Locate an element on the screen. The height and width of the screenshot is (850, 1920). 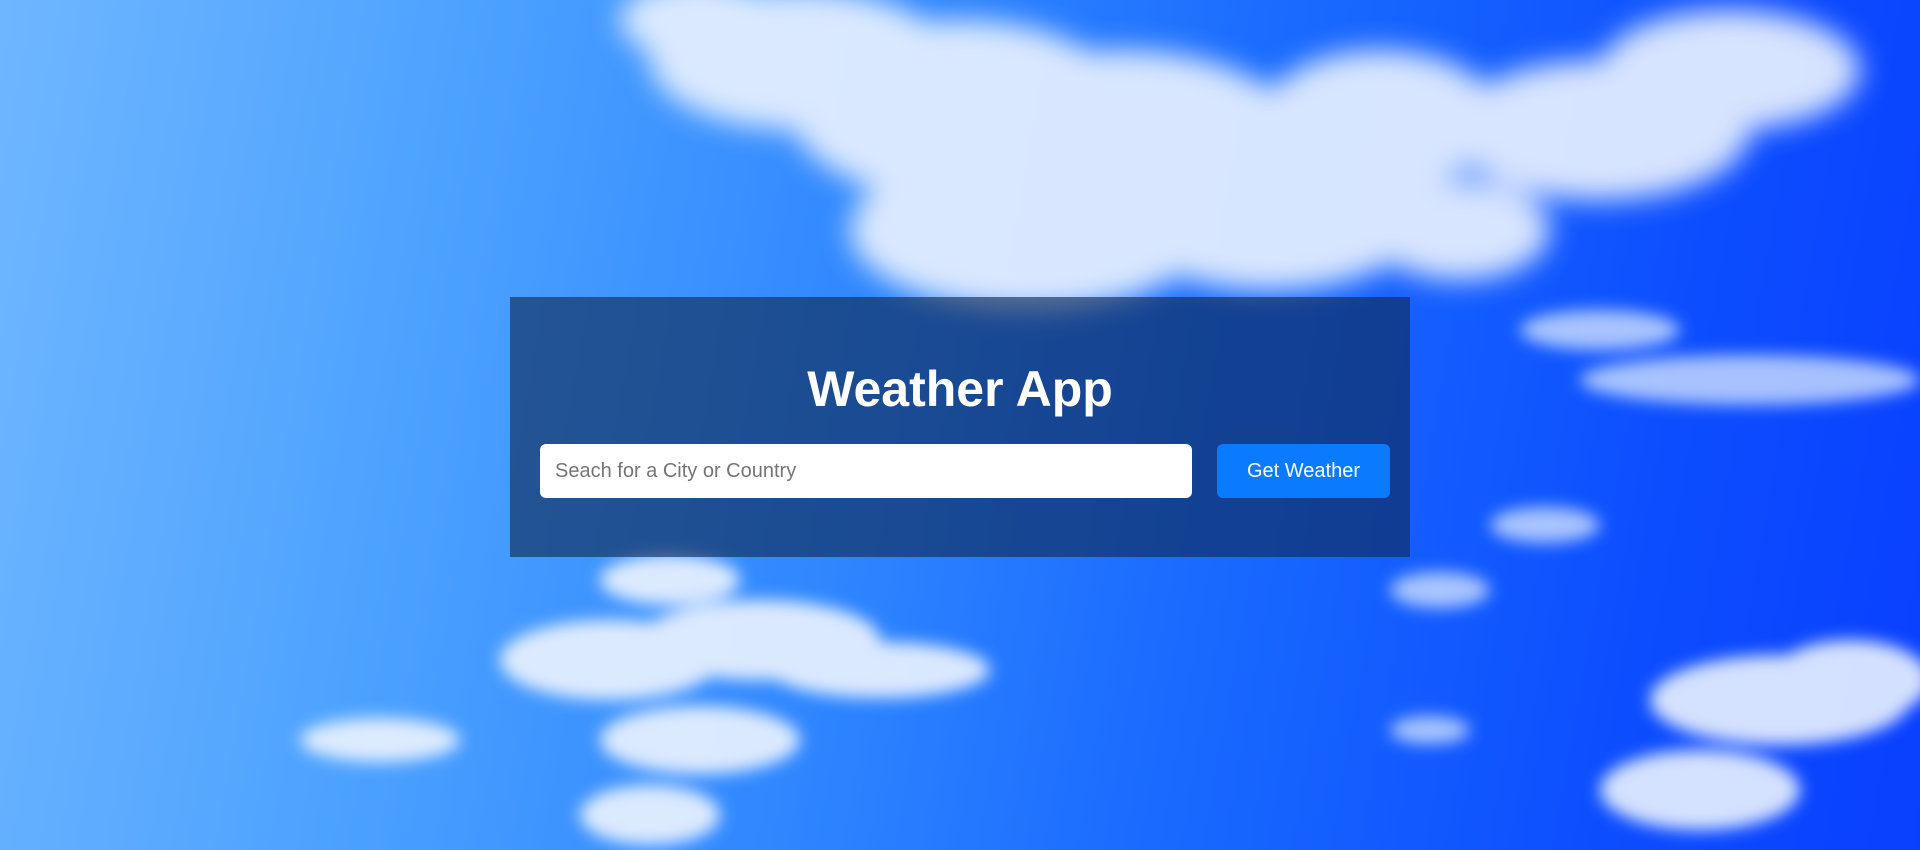
cloud-lower-left is located at coordinates (645, 700).